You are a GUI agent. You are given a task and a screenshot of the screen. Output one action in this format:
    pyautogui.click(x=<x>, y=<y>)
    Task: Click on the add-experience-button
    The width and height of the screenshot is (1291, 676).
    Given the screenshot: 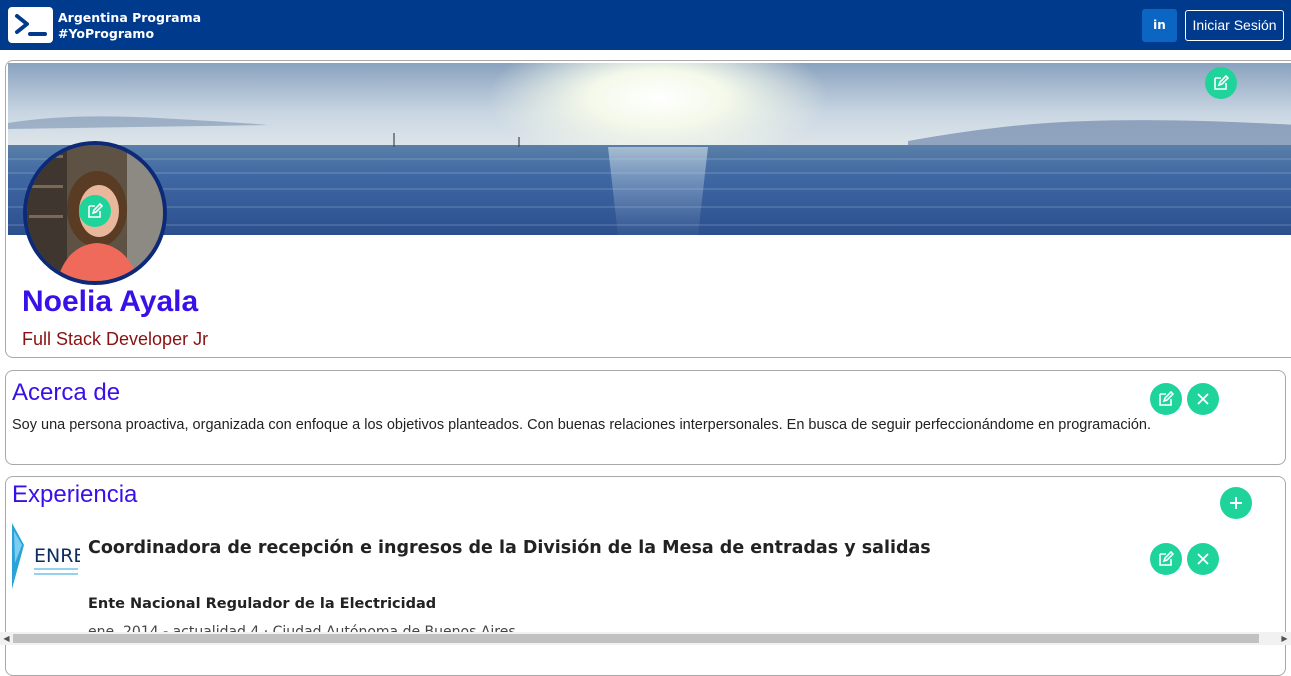 What is the action you would take?
    pyautogui.click(x=1236, y=503)
    